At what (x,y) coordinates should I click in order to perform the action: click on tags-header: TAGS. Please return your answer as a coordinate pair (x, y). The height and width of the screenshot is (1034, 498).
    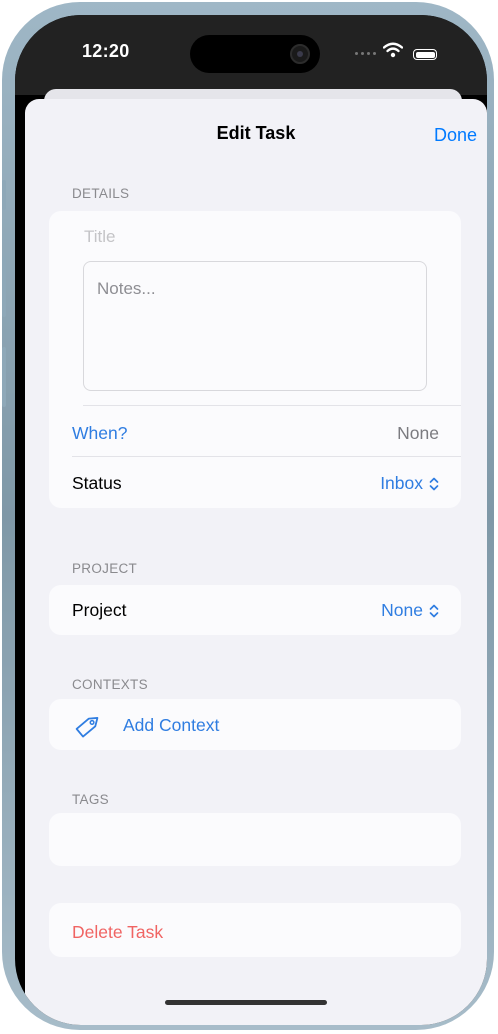
    Looking at the image, I should click on (90, 799).